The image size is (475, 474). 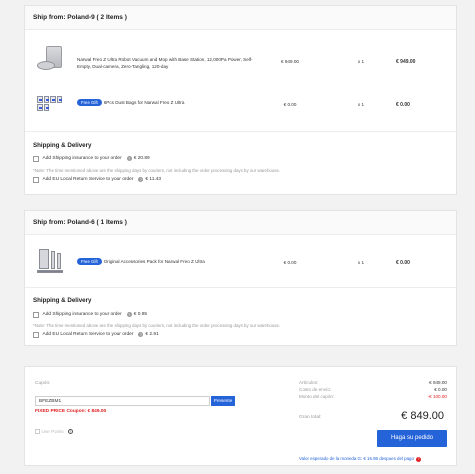 I want to click on use-points-label: Use Points, so click(x=52, y=431).